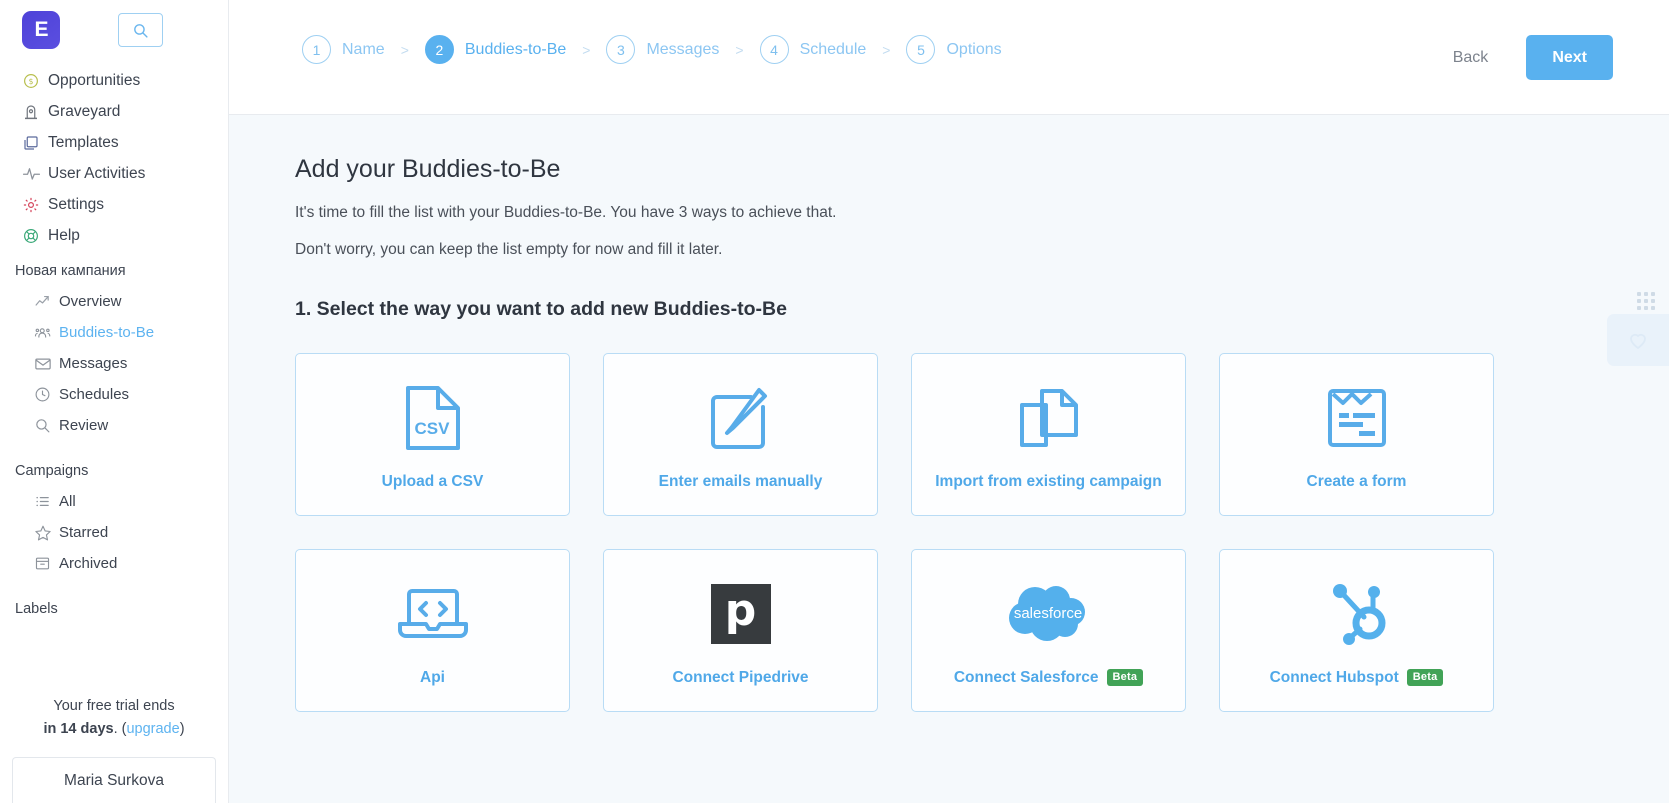  I want to click on card-label: Create a form, so click(1357, 482).